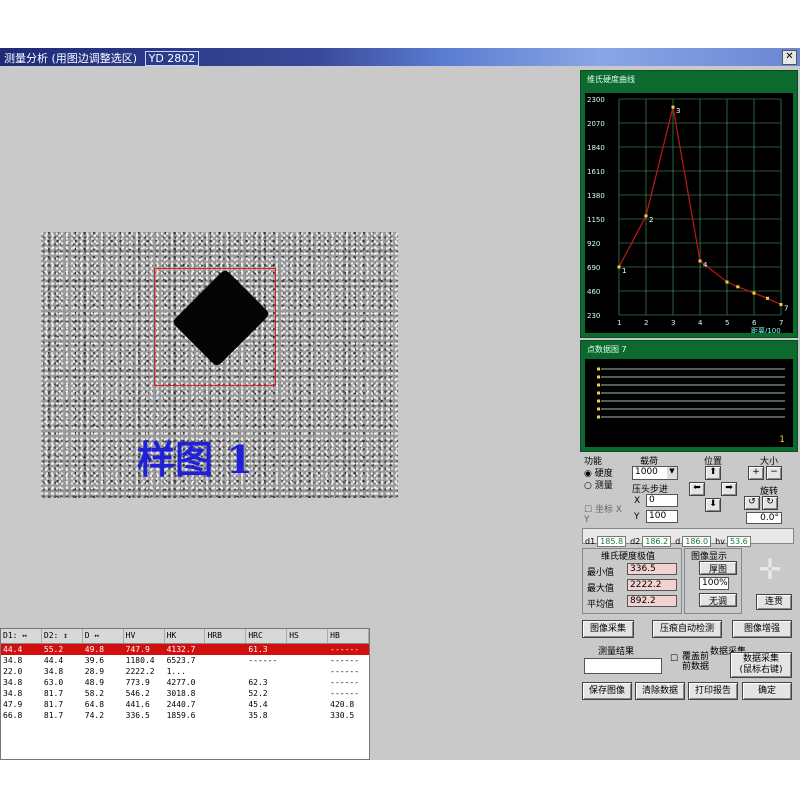 The width and height of the screenshot is (800, 800). What do you see at coordinates (226, 636) in the screenshot?
I see `column-header: HRB` at bounding box center [226, 636].